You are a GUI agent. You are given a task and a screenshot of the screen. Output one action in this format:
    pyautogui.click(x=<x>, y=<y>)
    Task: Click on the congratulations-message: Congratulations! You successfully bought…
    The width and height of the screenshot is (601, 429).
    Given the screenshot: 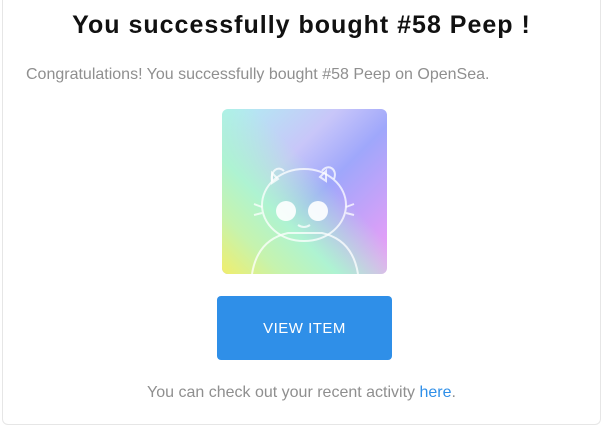 What is the action you would take?
    pyautogui.click(x=258, y=74)
    